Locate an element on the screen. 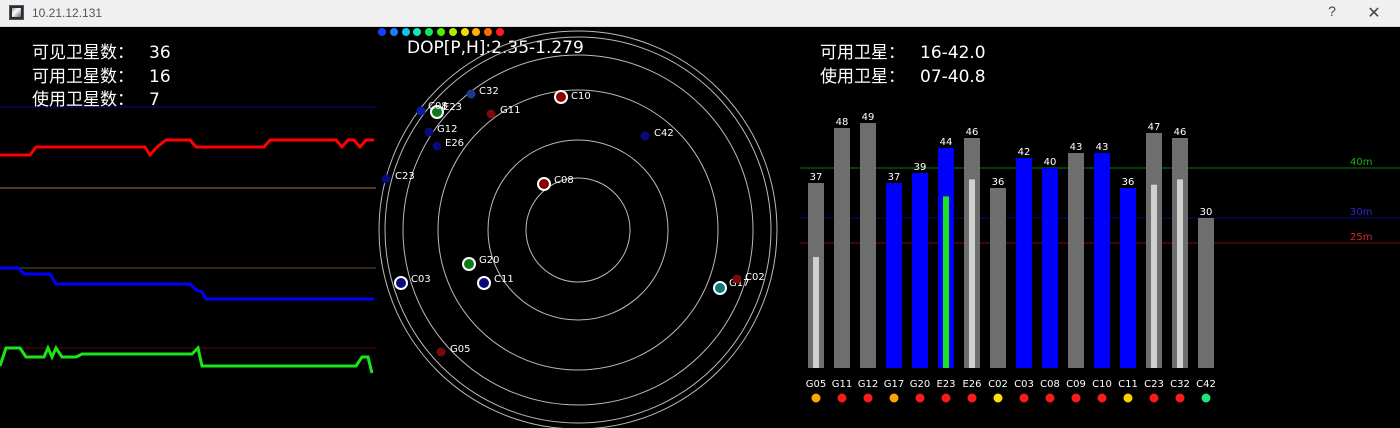 This screenshot has height=428, width=1400. reference-line-label: 25m is located at coordinates (1361, 237).